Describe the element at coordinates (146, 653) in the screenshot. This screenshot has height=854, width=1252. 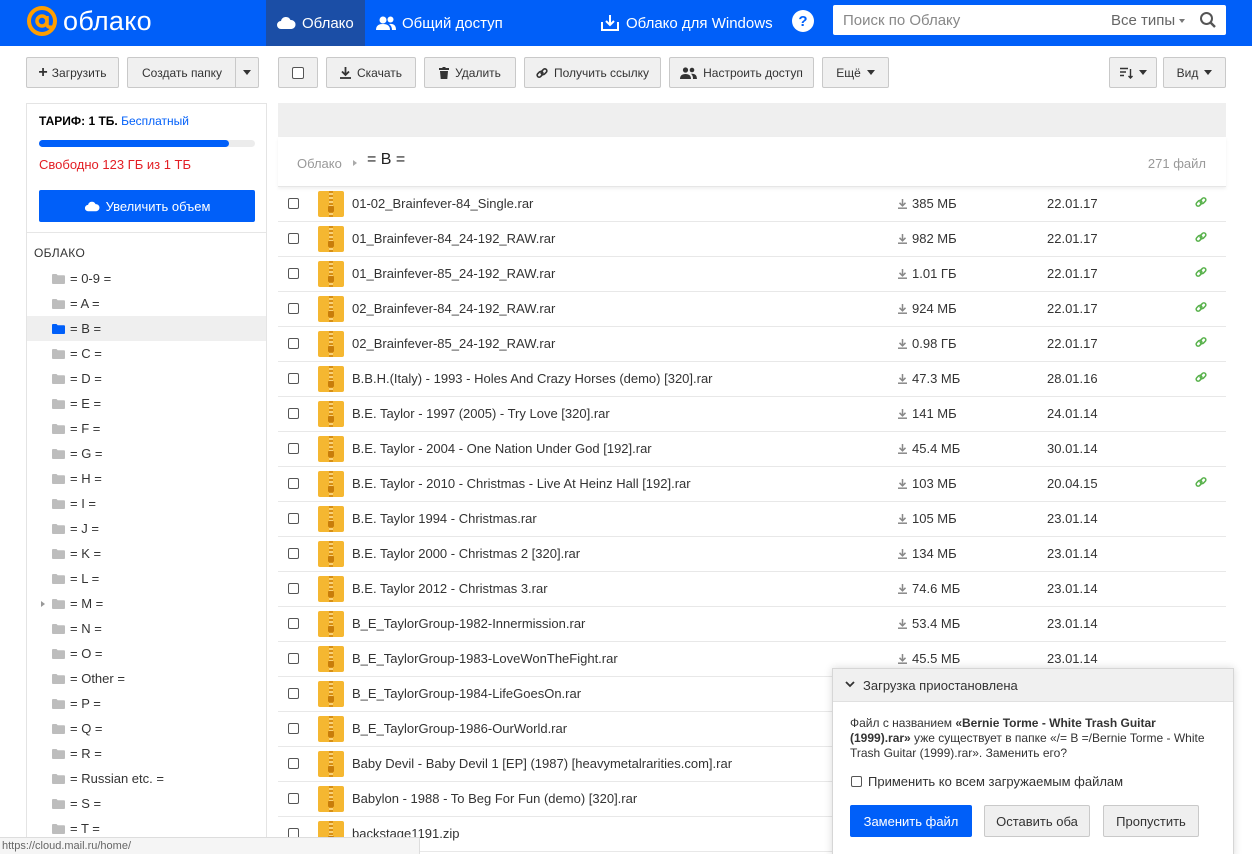
I see `folder-tree-item: = O =` at that location.